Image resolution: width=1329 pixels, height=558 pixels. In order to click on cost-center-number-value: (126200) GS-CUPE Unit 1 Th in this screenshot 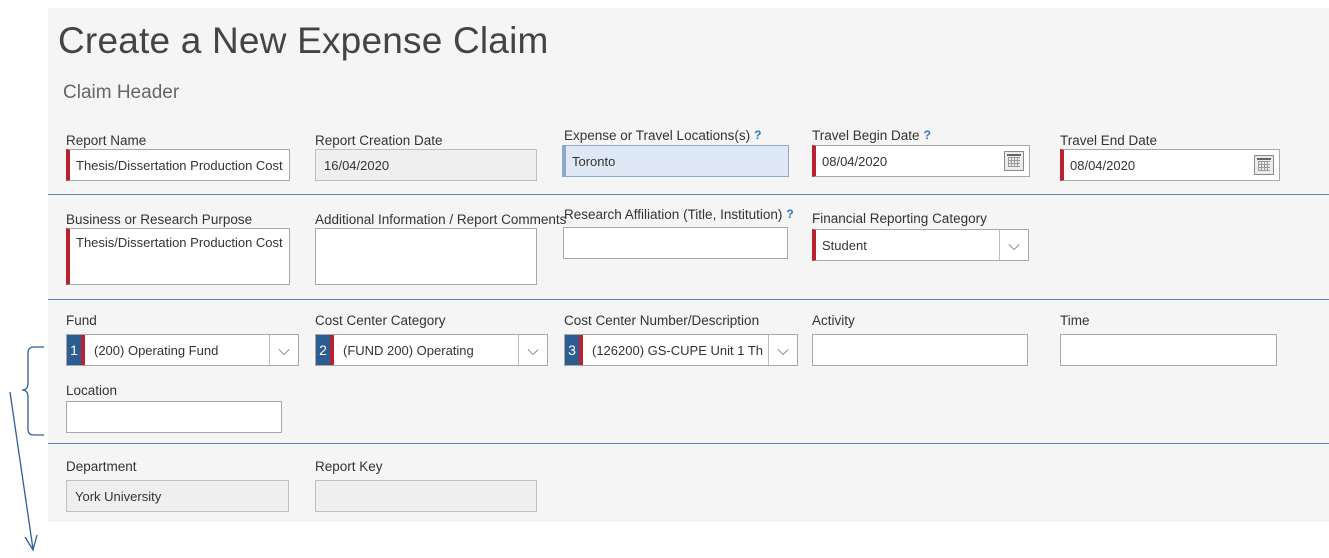, I will do `click(677, 350)`.